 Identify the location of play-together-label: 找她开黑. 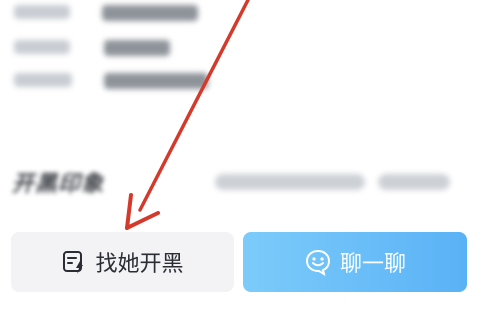
(139, 264).